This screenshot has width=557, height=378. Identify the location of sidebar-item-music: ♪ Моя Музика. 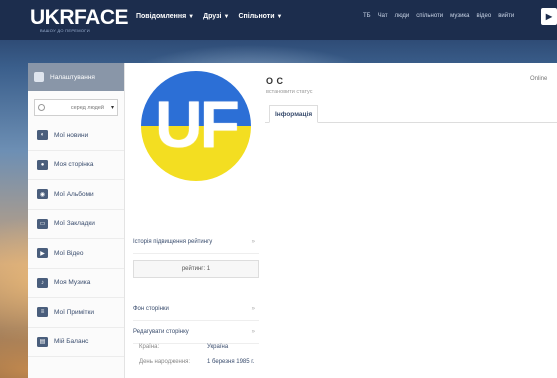
(76, 283).